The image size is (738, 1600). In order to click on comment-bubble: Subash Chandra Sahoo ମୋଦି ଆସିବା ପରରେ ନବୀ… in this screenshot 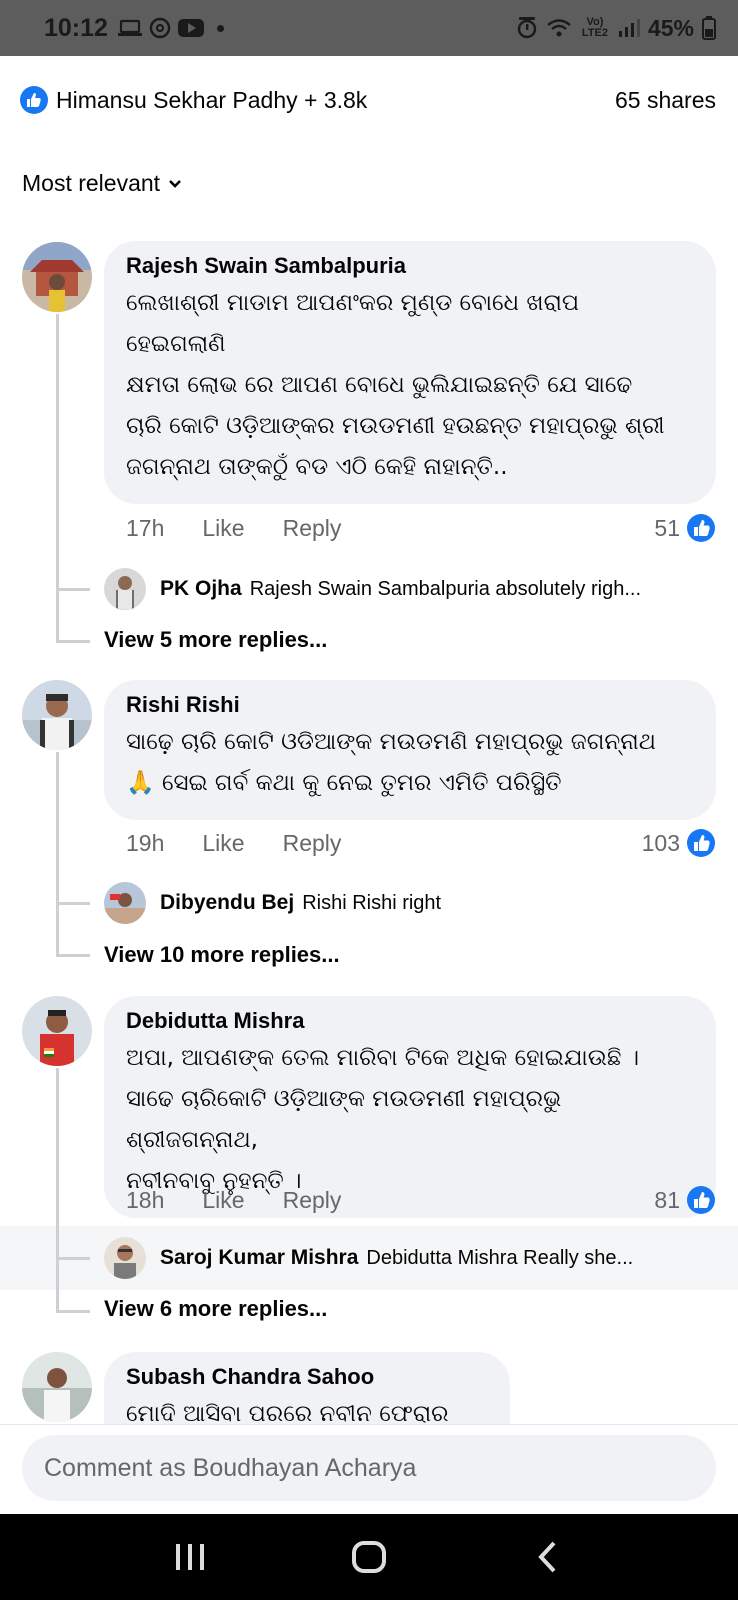, I will do `click(307, 1388)`.